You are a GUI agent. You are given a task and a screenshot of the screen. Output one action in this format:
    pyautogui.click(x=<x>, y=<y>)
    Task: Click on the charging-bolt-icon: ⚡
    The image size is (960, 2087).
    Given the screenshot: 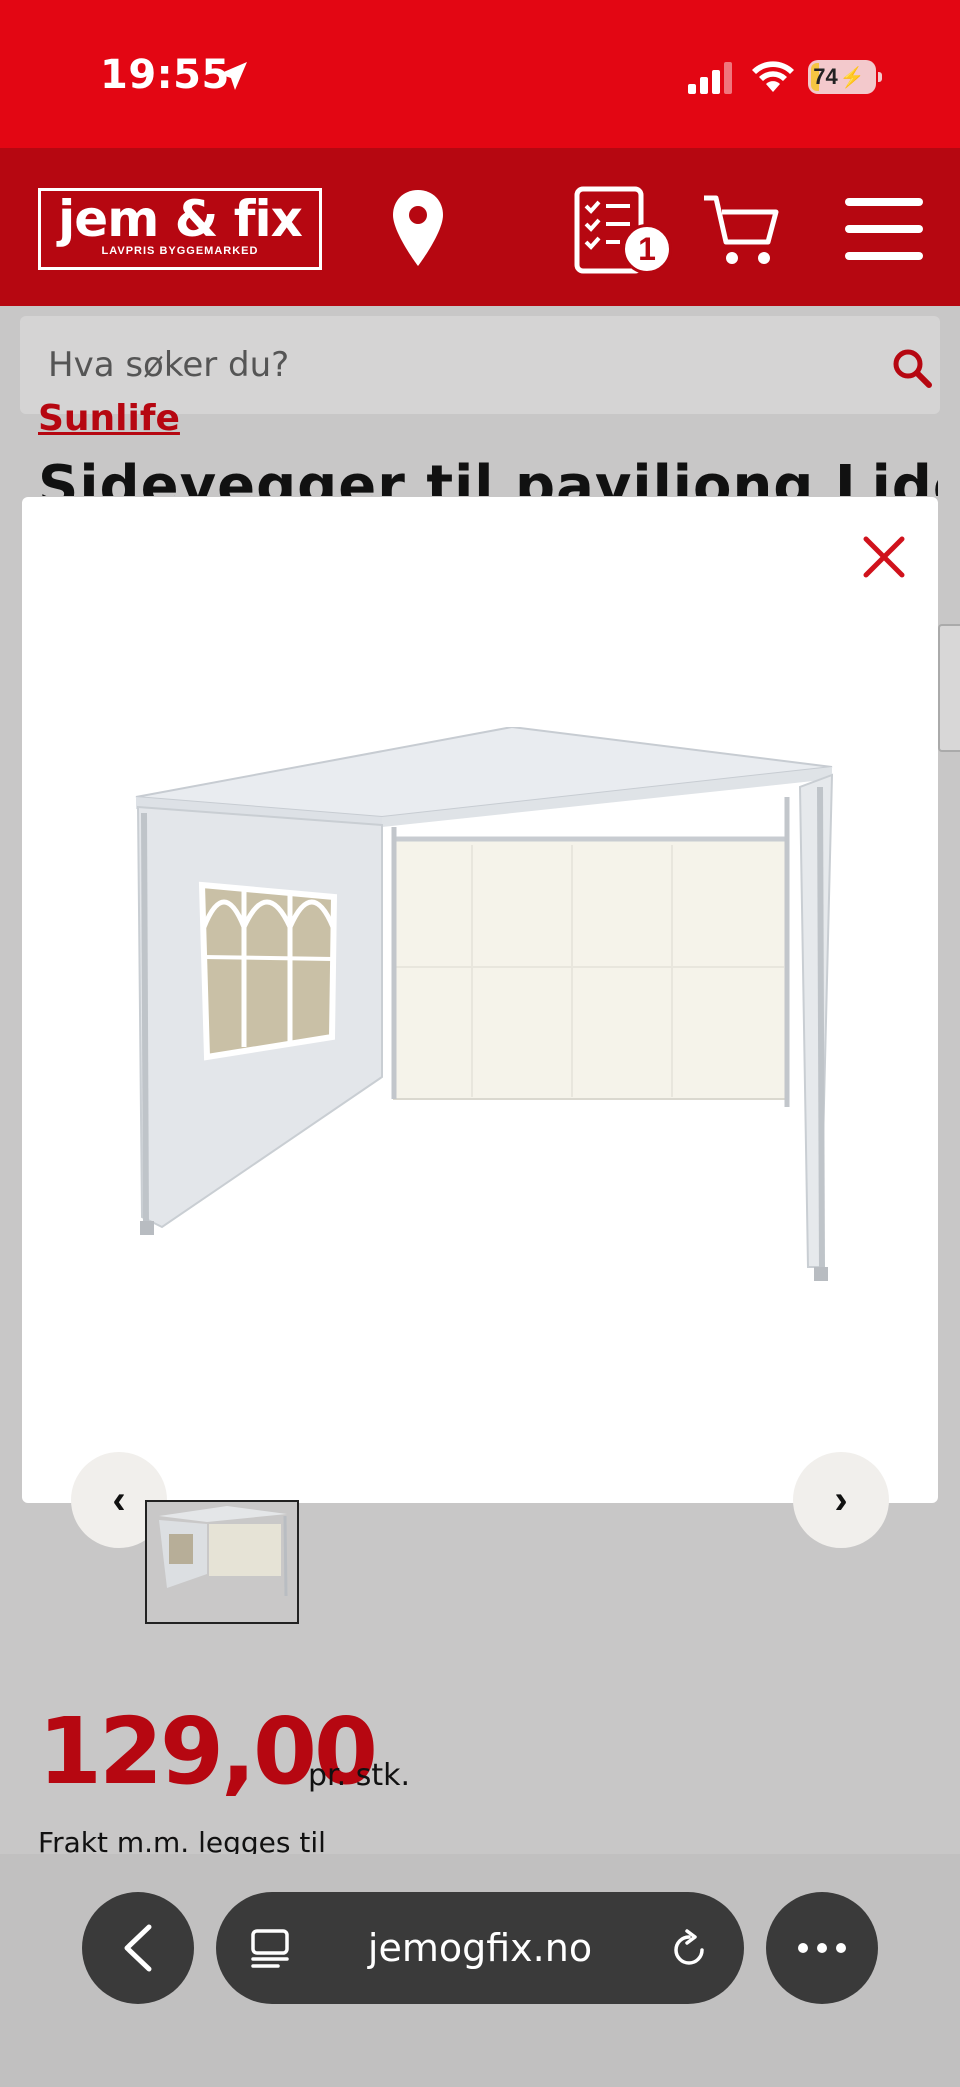 What is the action you would take?
    pyautogui.click(x=852, y=77)
    